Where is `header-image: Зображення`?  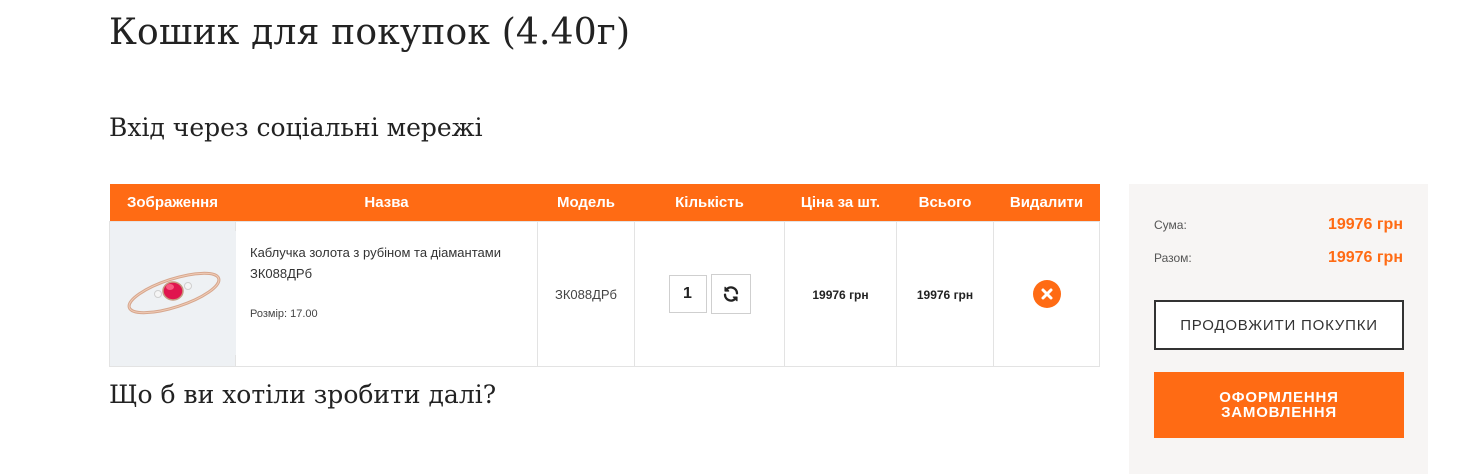 header-image: Зображення is located at coordinates (172, 203).